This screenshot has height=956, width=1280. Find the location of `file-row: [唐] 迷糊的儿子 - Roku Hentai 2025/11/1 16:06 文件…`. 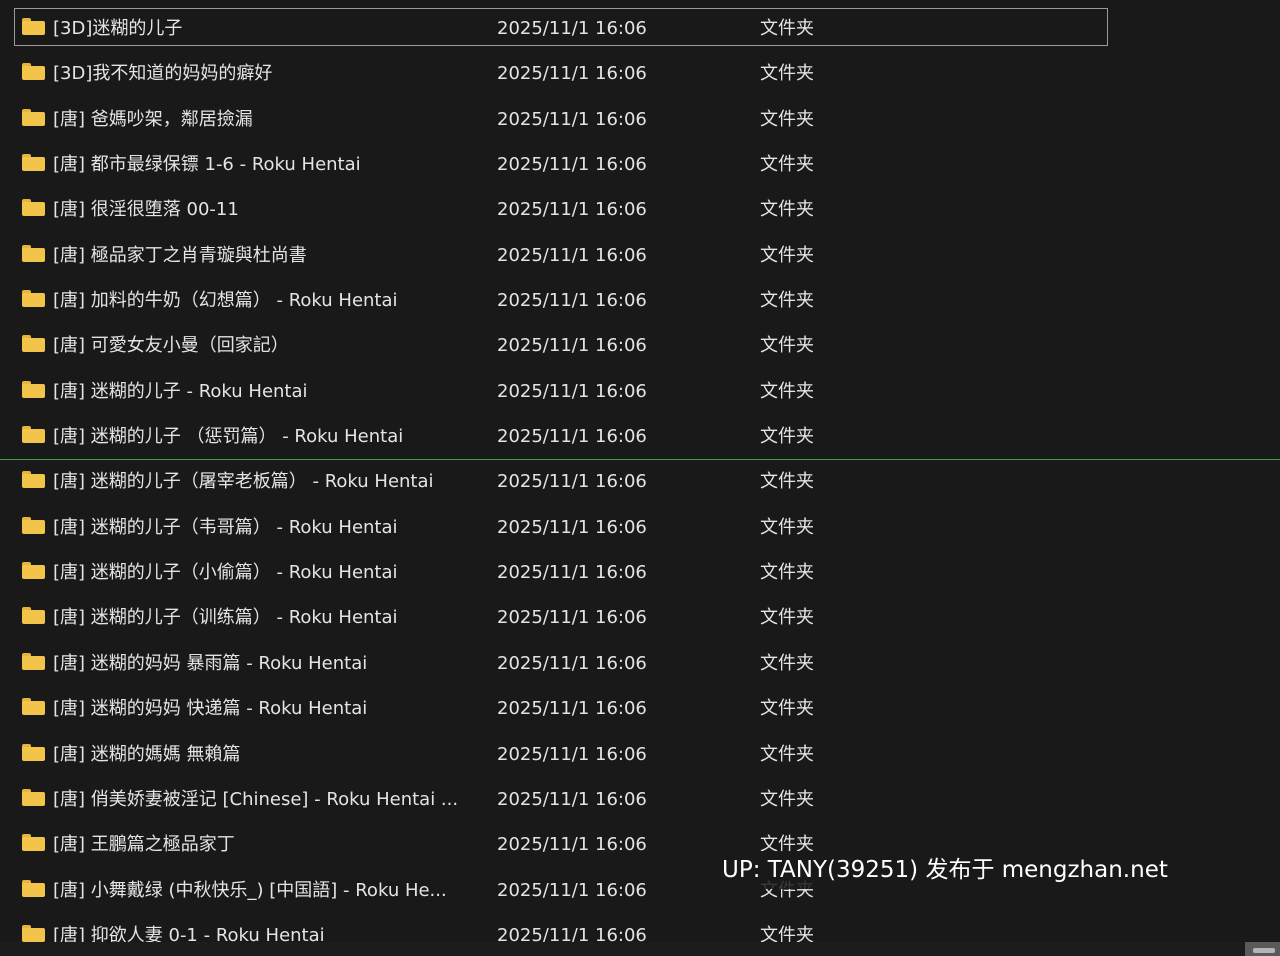

file-row: [唐] 迷糊的儿子 - Roku Hentai 2025/11/1 16:06 文件… is located at coordinates (640, 391).